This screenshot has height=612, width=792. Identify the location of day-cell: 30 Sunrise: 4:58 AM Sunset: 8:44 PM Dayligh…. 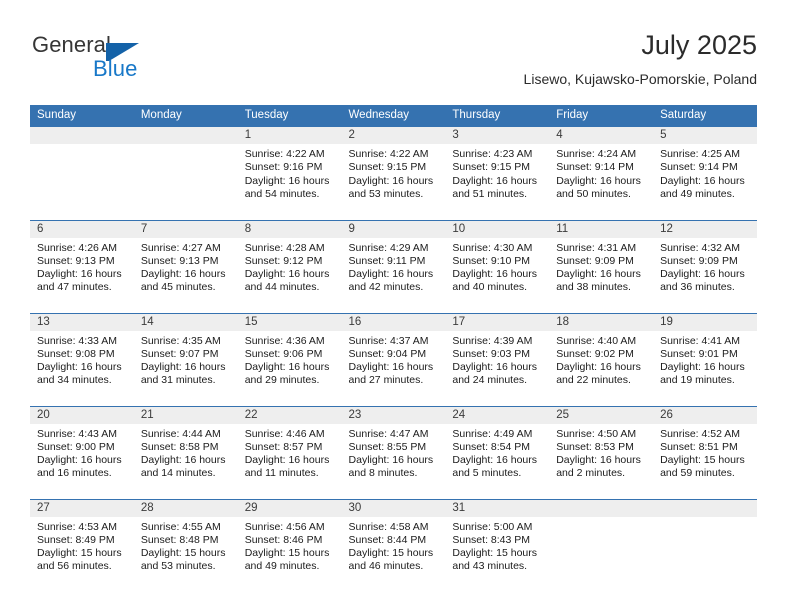
(393, 545).